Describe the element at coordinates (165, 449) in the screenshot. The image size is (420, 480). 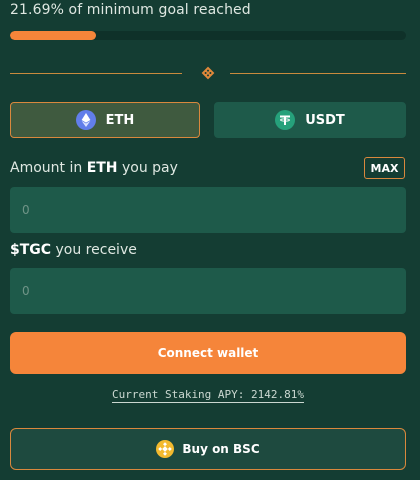
I see `bnb-icon` at that location.